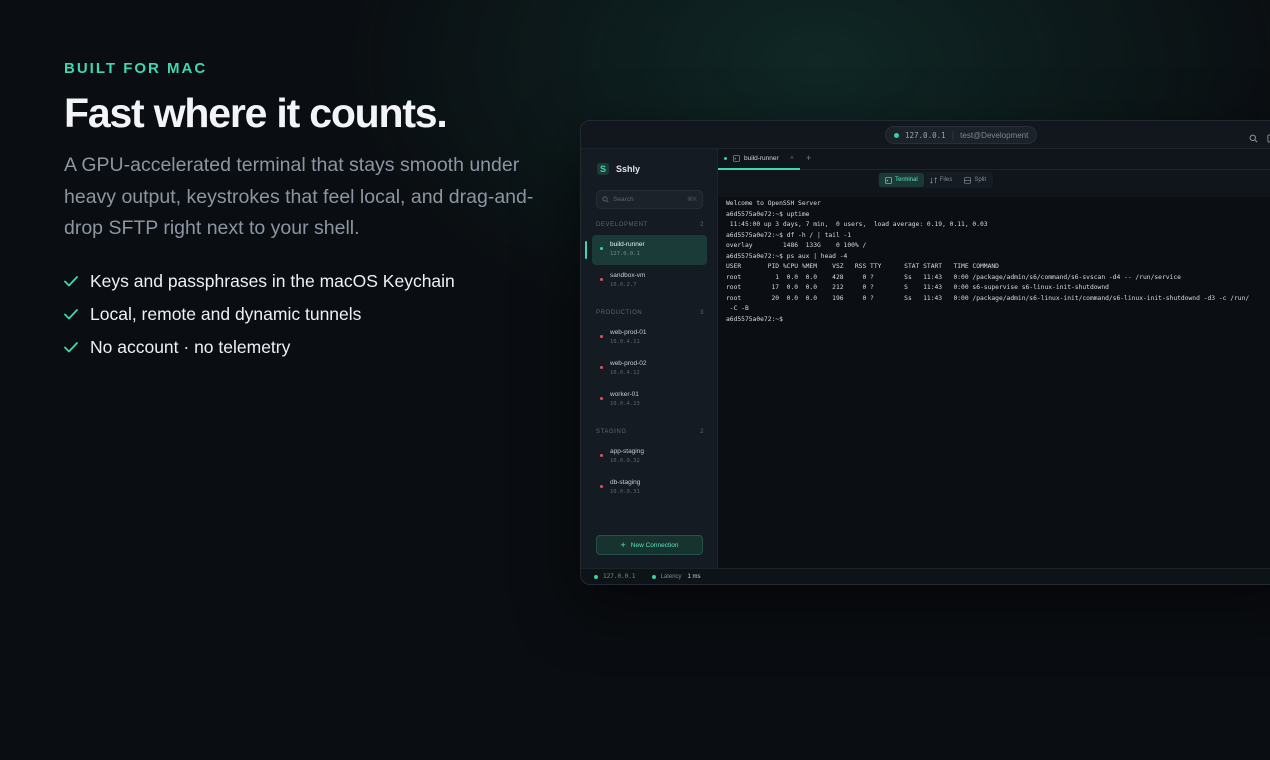 The height and width of the screenshot is (760, 1270). What do you see at coordinates (136, 68) in the screenshot?
I see `eyebrow: BUILT FOR MAC` at bounding box center [136, 68].